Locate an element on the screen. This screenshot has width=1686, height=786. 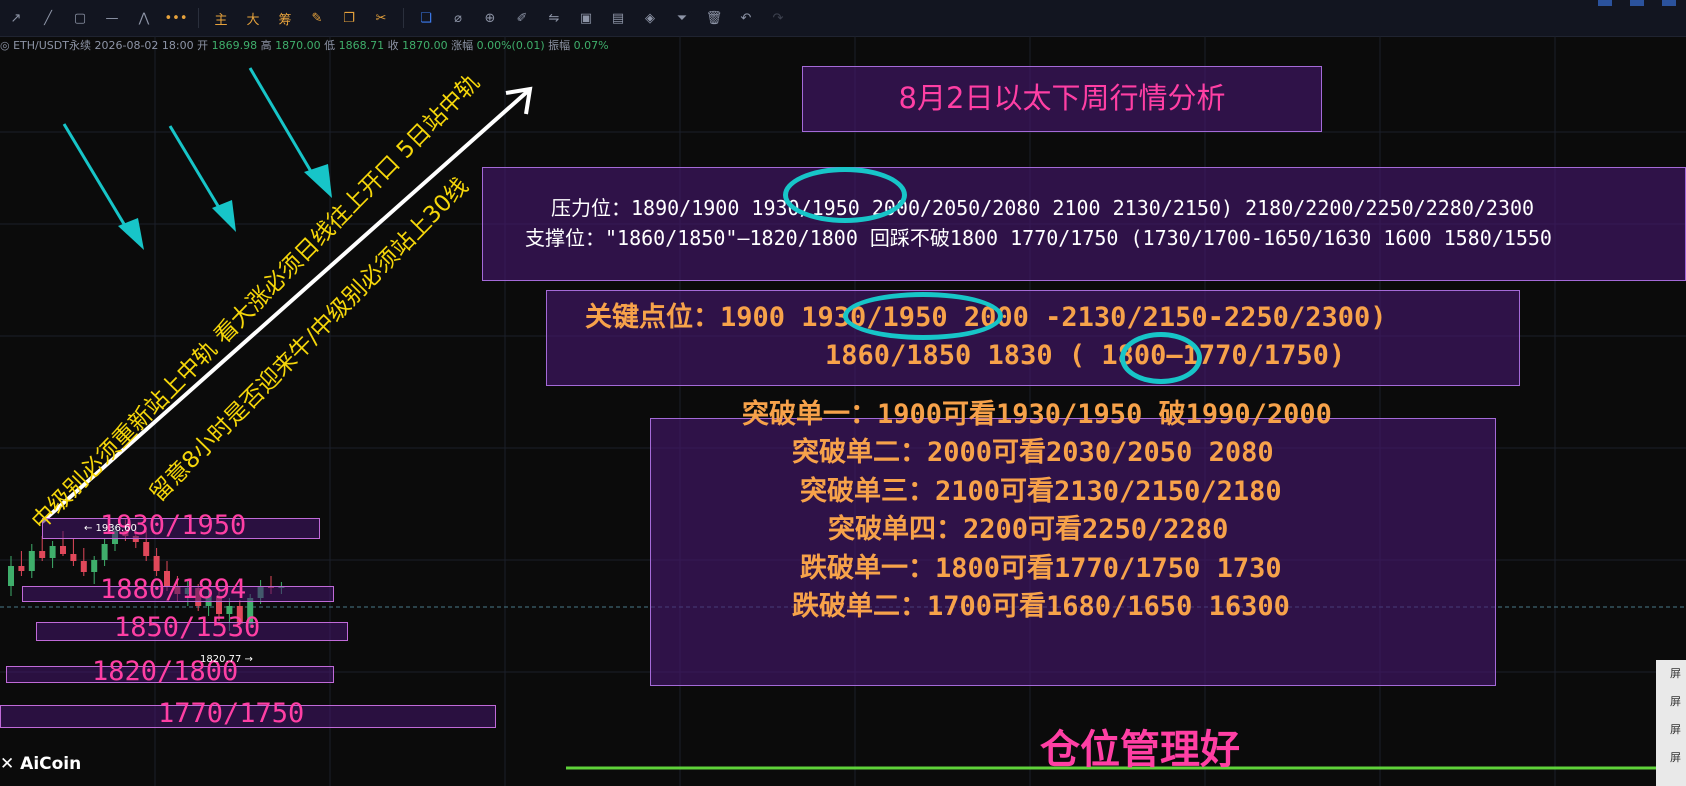
breakdown-line-2: 跌破单二：1700可看1680/1650 16300 is located at coordinates (1041, 606).